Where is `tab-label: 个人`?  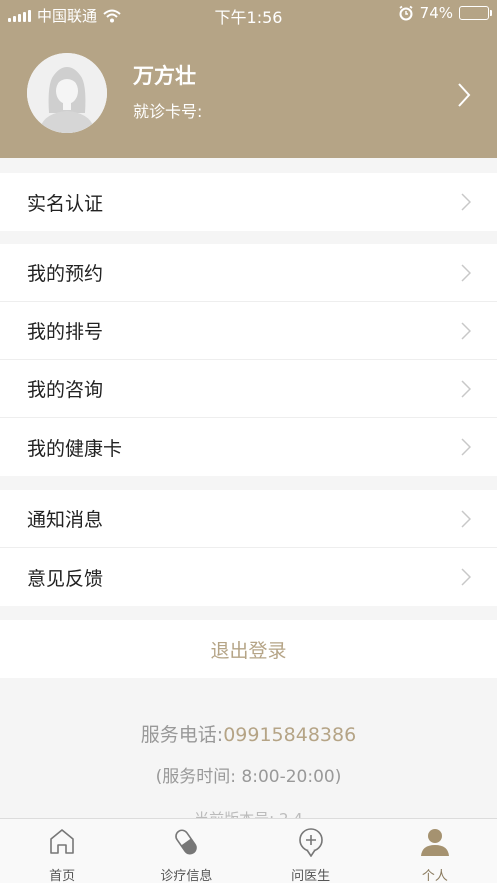 tab-label: 个人 is located at coordinates (434, 876).